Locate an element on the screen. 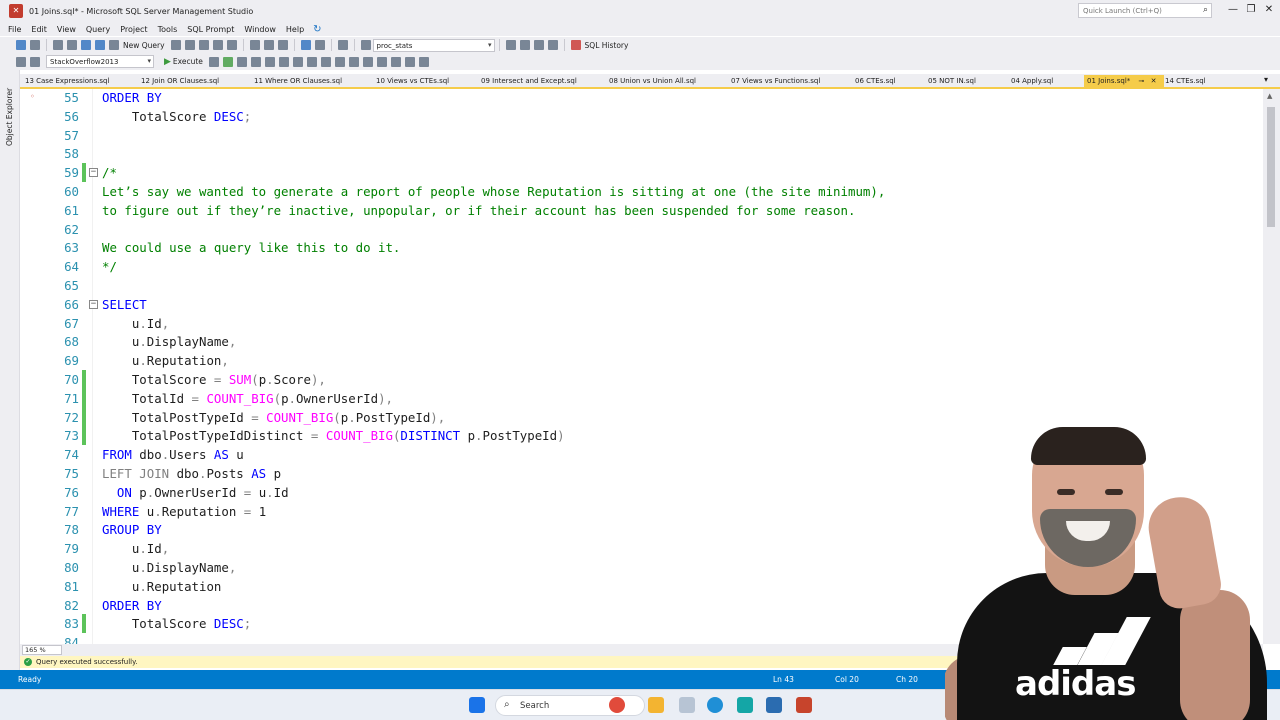 The height and width of the screenshot is (720, 1280). database-engine-query-icon is located at coordinates (175, 45).